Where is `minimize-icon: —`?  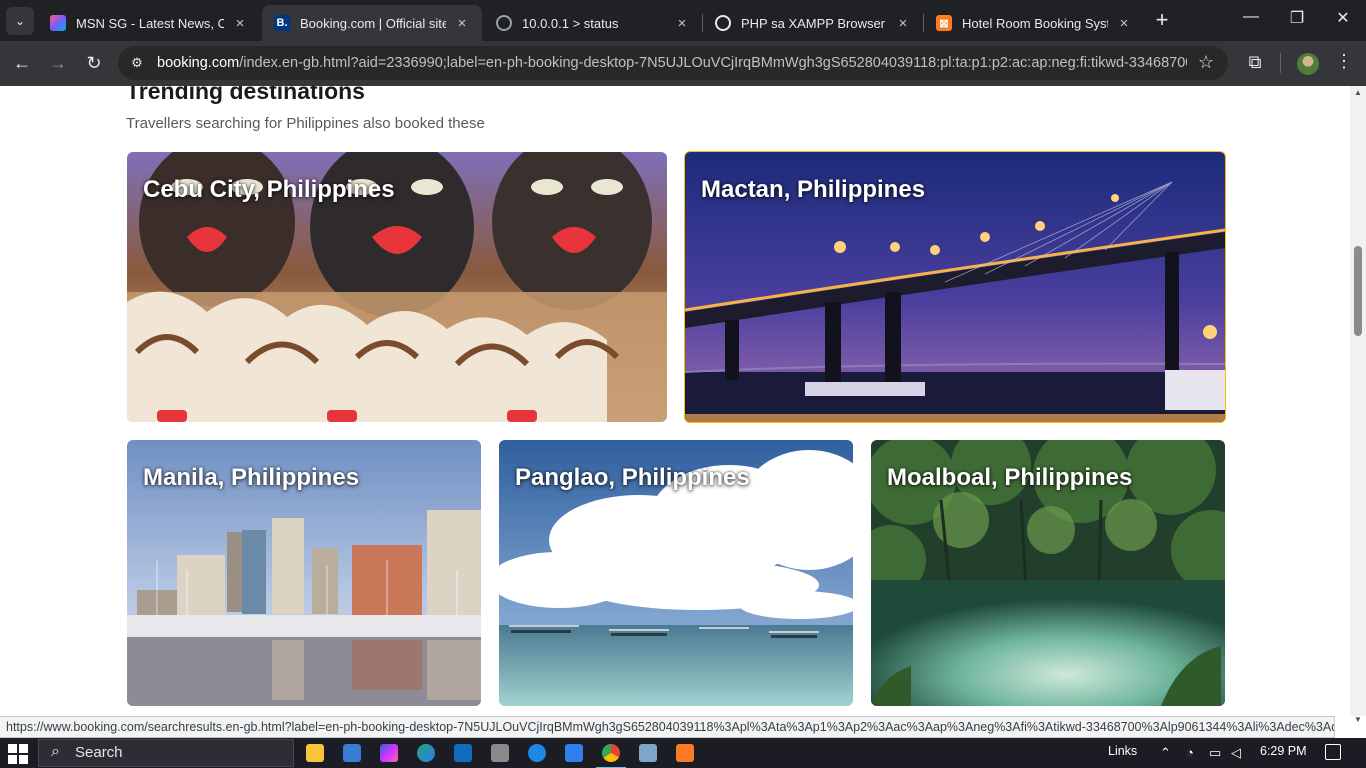
minimize-icon: — is located at coordinates (1251, 20).